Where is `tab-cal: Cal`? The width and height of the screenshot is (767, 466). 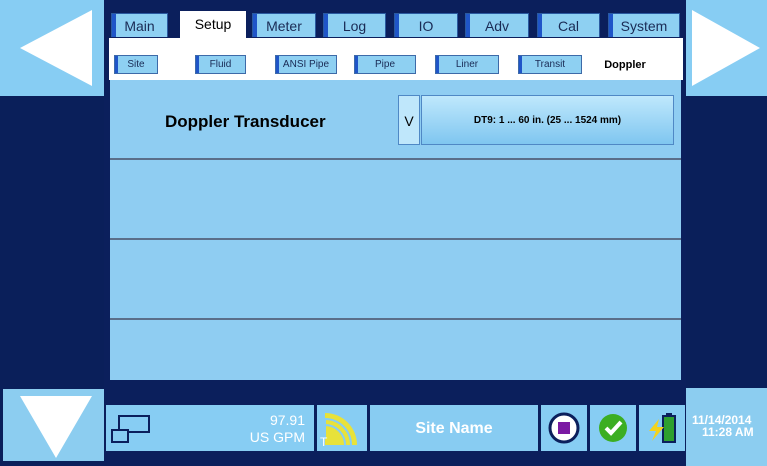
tab-cal: Cal is located at coordinates (568, 25).